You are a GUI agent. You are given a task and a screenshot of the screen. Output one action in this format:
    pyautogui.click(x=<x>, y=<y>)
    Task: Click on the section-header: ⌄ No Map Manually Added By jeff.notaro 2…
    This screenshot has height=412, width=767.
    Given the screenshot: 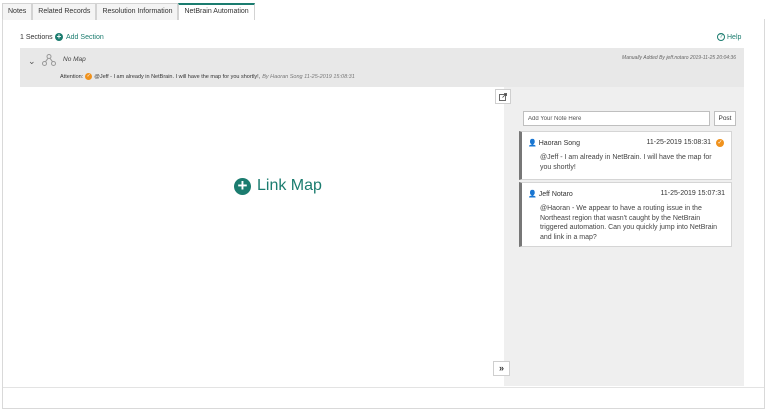 What is the action you would take?
    pyautogui.click(x=382, y=67)
    